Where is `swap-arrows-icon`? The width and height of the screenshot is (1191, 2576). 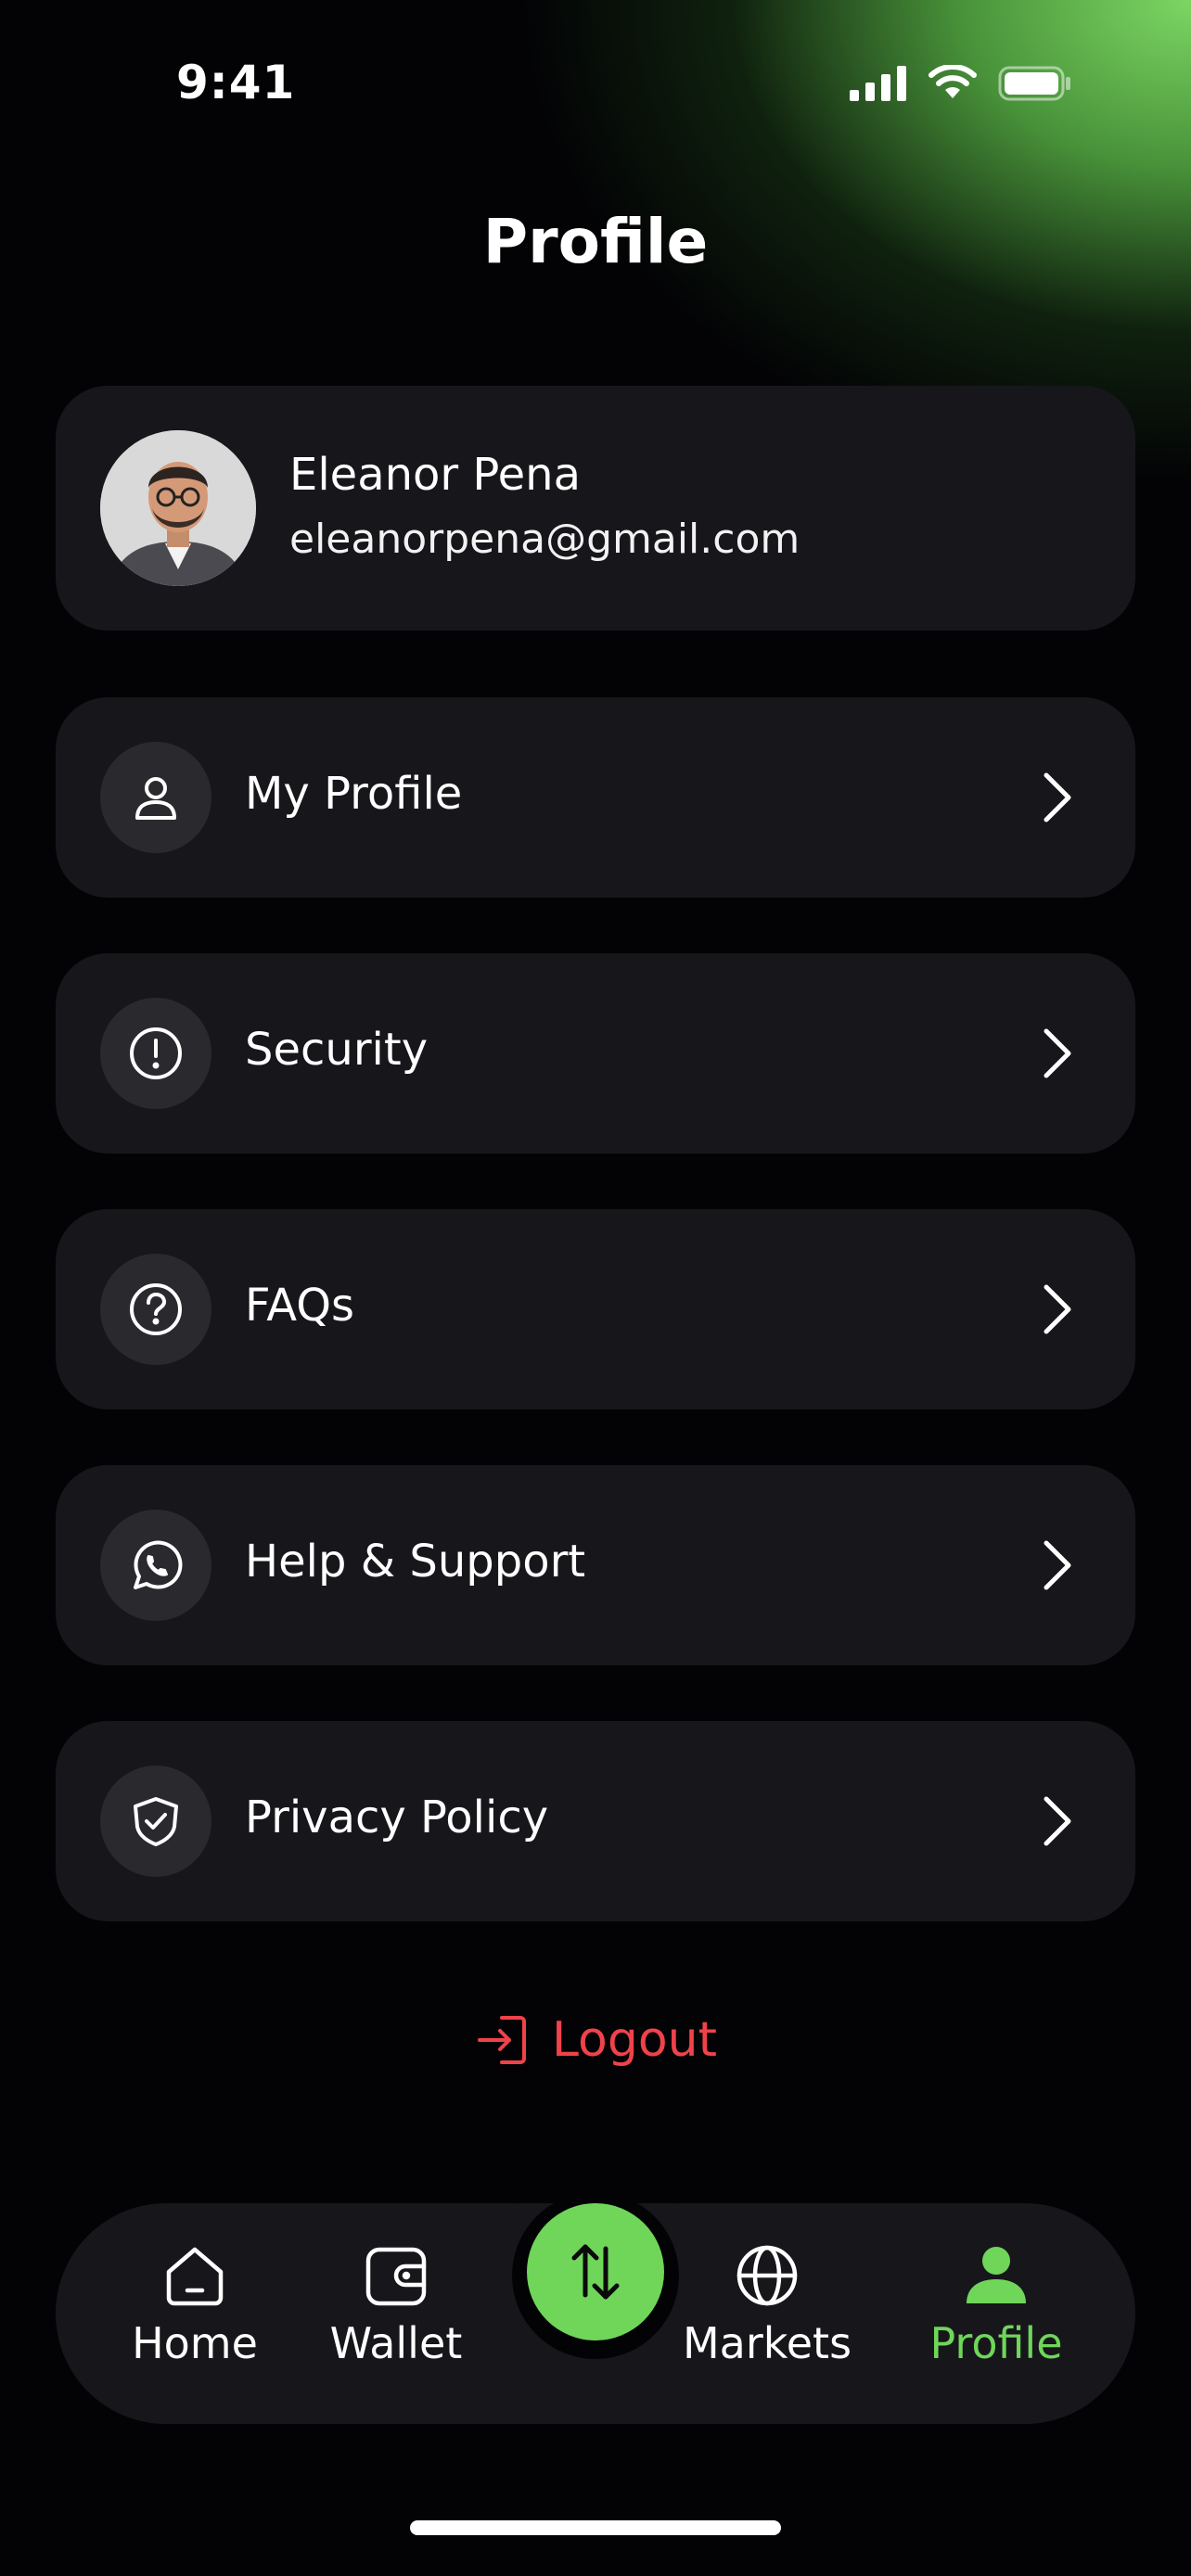
swap-arrows-icon is located at coordinates (595, 2272).